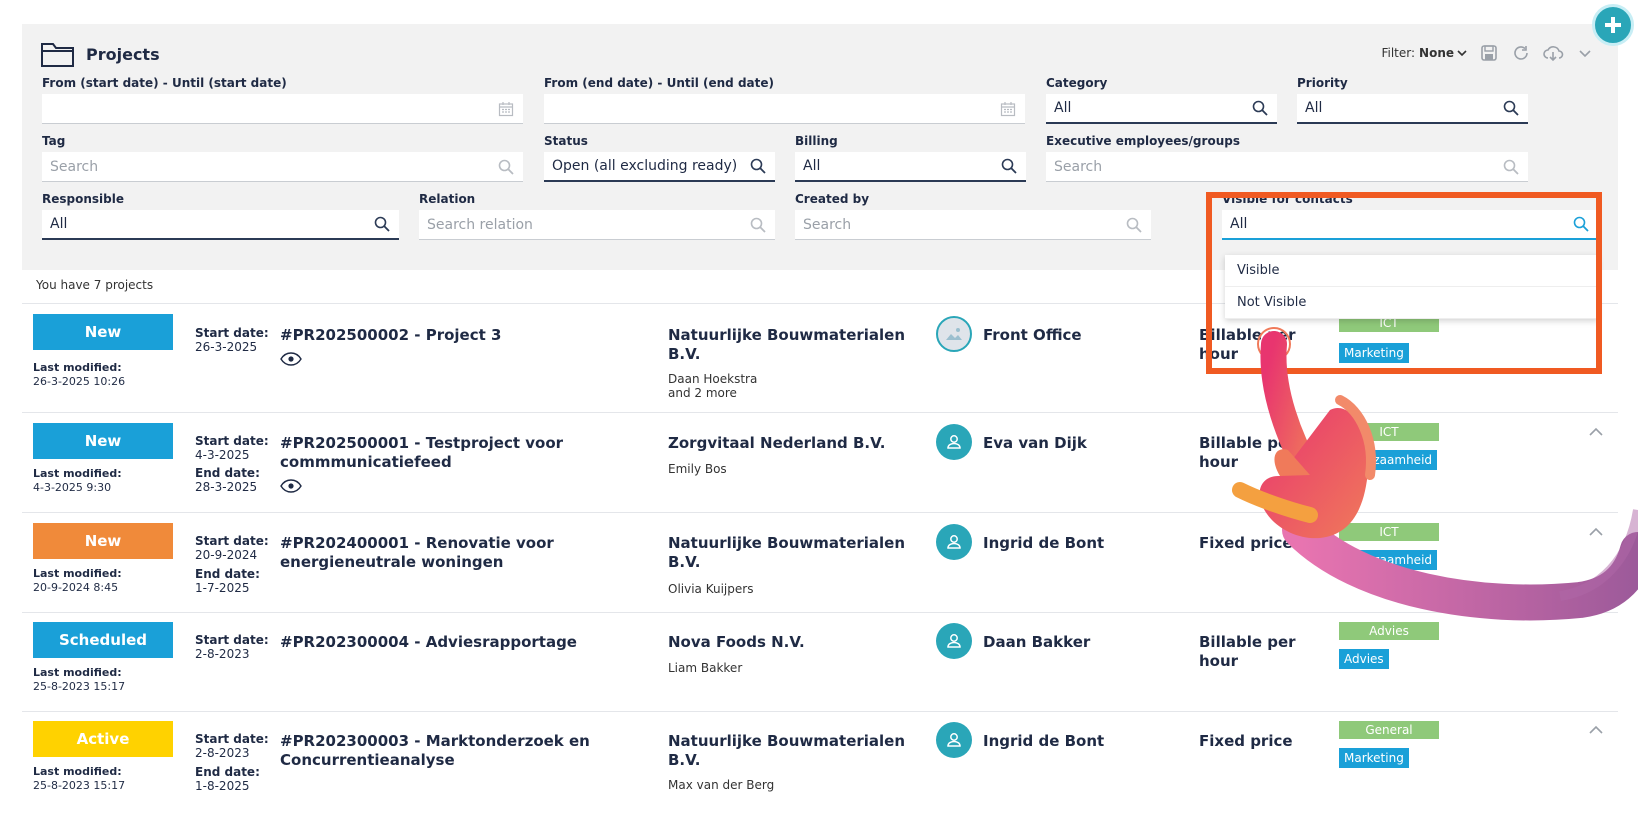  I want to click on category-tag: ICT, so click(1389, 532).